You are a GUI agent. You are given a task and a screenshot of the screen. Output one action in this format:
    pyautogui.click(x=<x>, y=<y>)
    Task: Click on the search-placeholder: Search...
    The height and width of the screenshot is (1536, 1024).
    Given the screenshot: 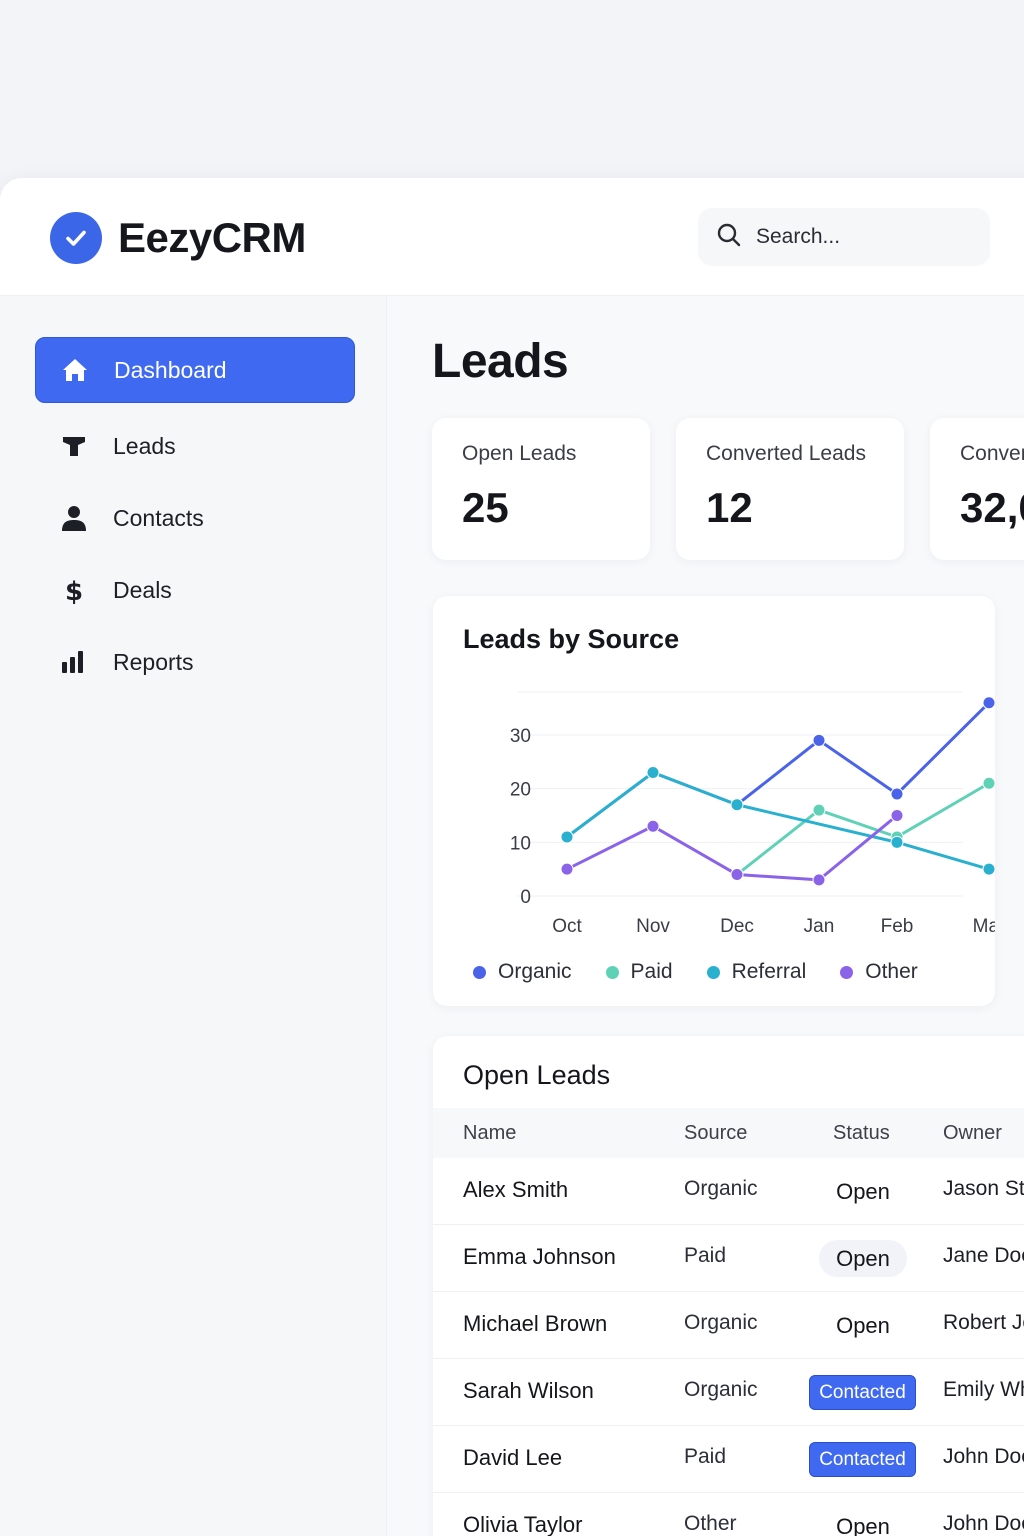 What is the action you would take?
    pyautogui.click(x=798, y=236)
    